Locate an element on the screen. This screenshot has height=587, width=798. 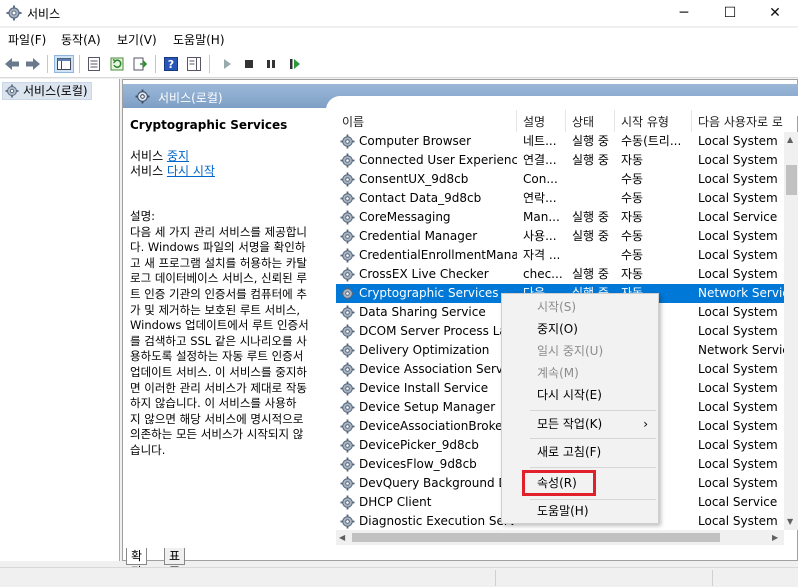
column-header-log-on-as: 다음 사용자로 로 is located at coordinates (740, 121).